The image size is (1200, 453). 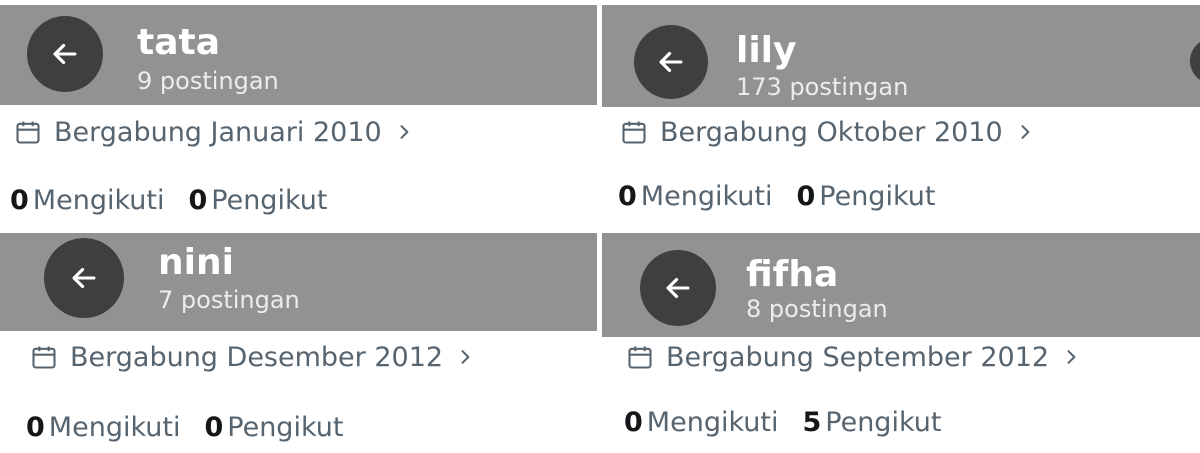 I want to click on profile-name: lily, so click(x=766, y=50).